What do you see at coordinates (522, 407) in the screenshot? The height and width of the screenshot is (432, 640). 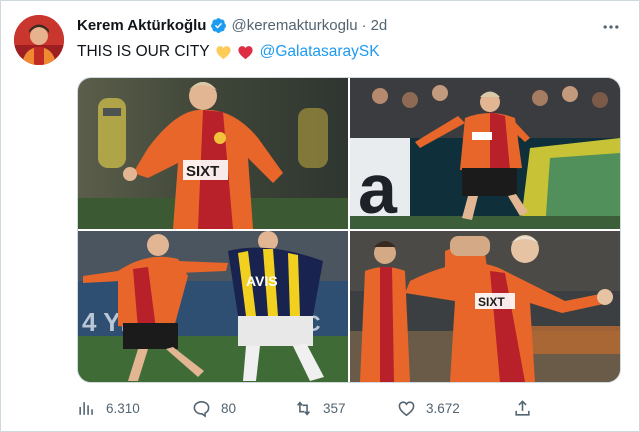 I see `share-icon` at bounding box center [522, 407].